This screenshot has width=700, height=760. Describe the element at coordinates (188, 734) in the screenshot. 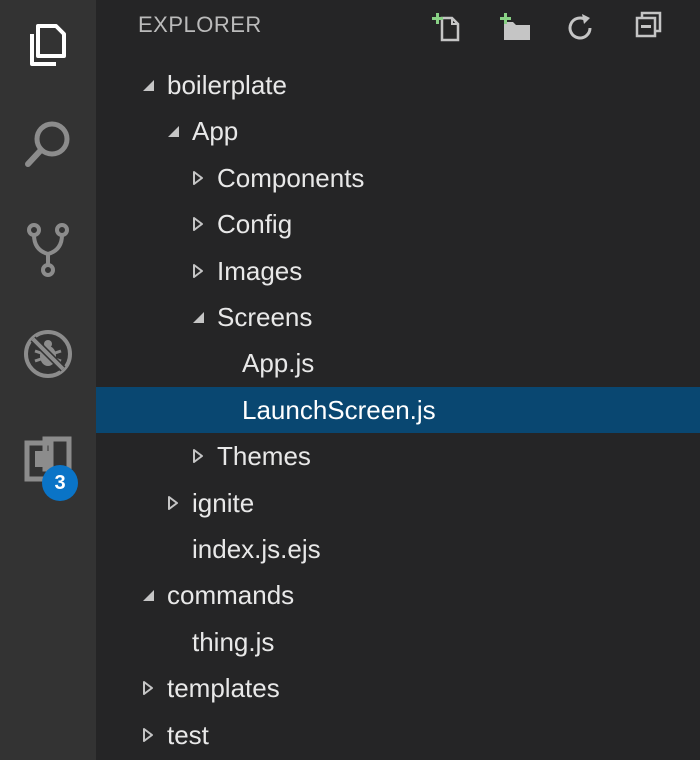

I see `tree-item-label: test` at that location.